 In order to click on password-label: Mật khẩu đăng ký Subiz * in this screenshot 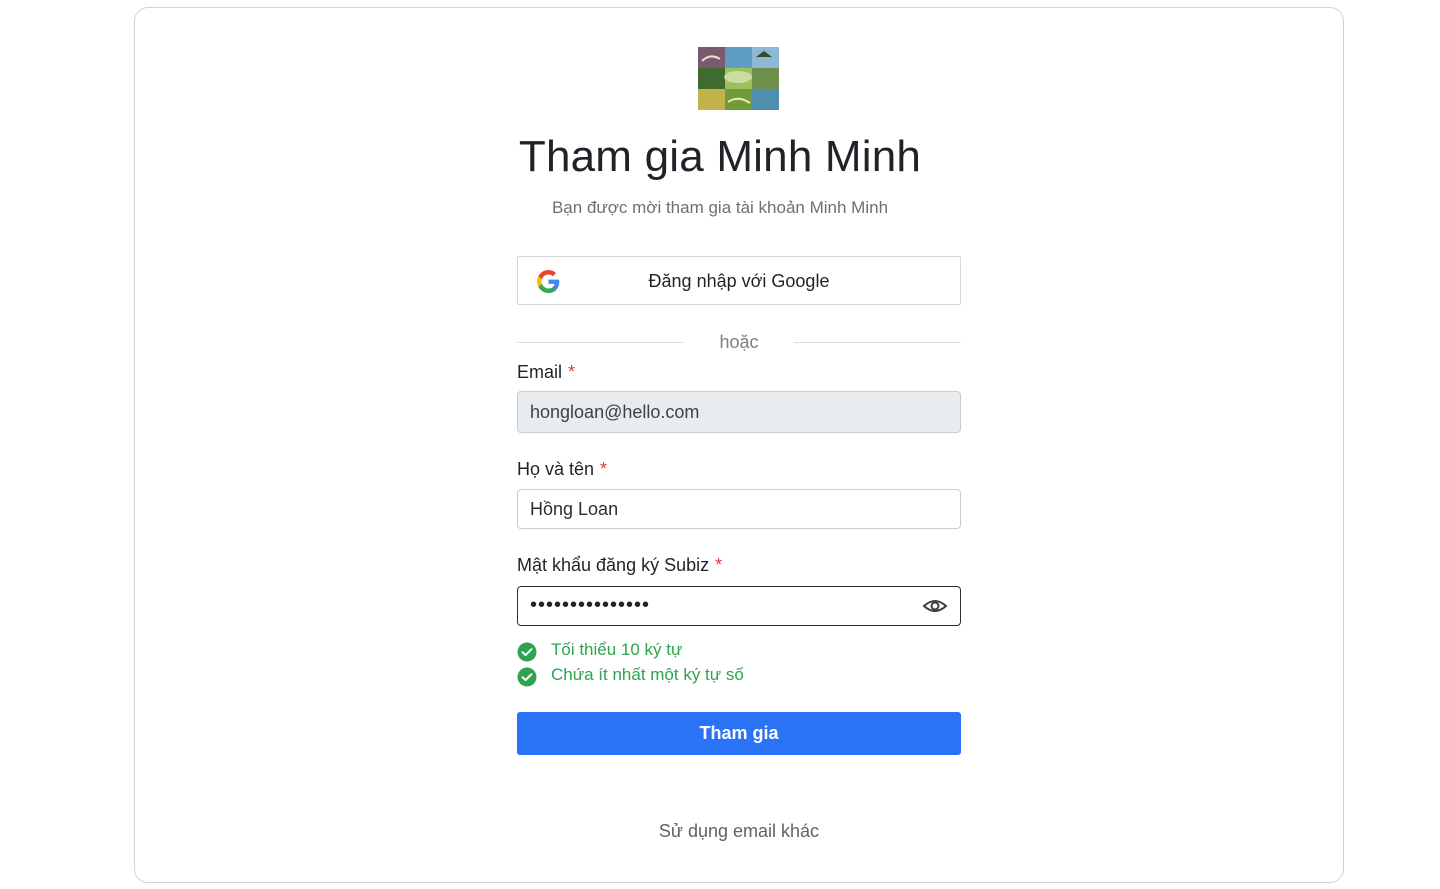, I will do `click(619, 565)`.